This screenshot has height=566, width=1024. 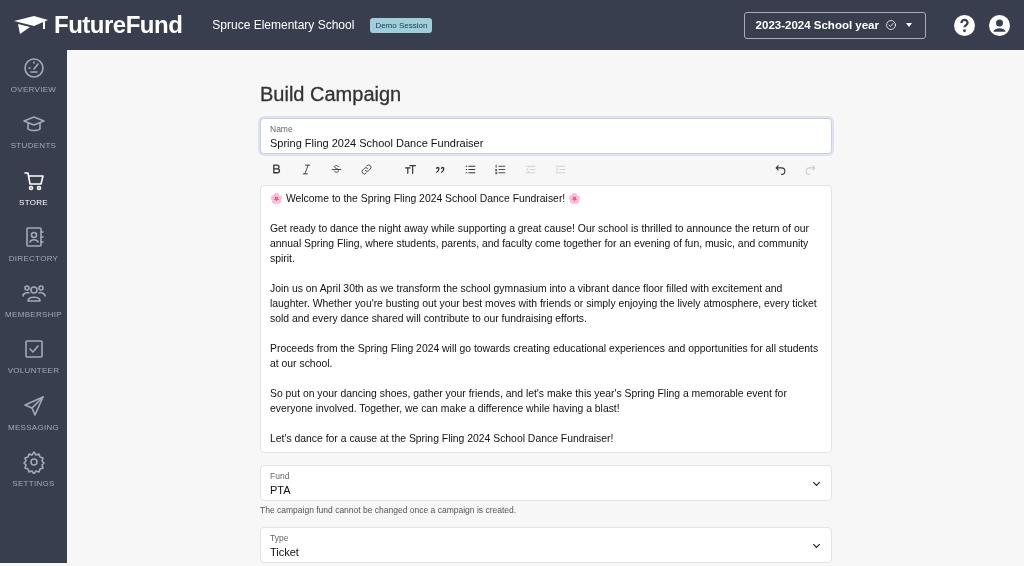 I want to click on paragraph: 🌸 Welcome to the Spring Fling 2024 School Dance Fundraiser! 🌸, so click(x=426, y=199).